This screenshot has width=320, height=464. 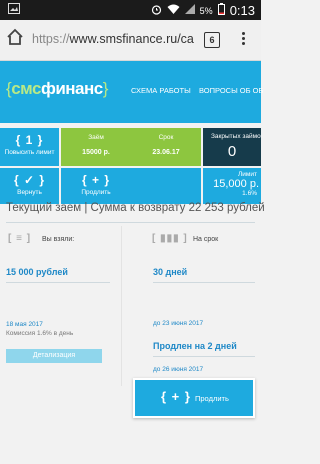 I want to click on brace-check-icon: { ✓ }, so click(x=29, y=180).